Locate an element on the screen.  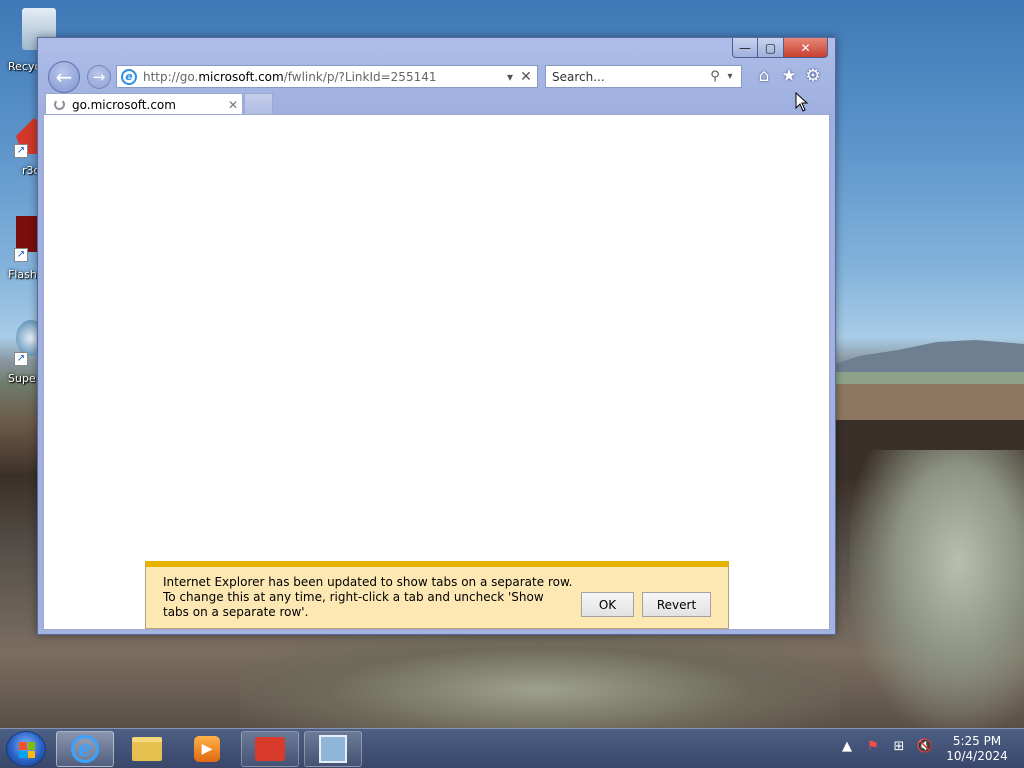
favorites-star-icon: ★ is located at coordinates (789, 76).